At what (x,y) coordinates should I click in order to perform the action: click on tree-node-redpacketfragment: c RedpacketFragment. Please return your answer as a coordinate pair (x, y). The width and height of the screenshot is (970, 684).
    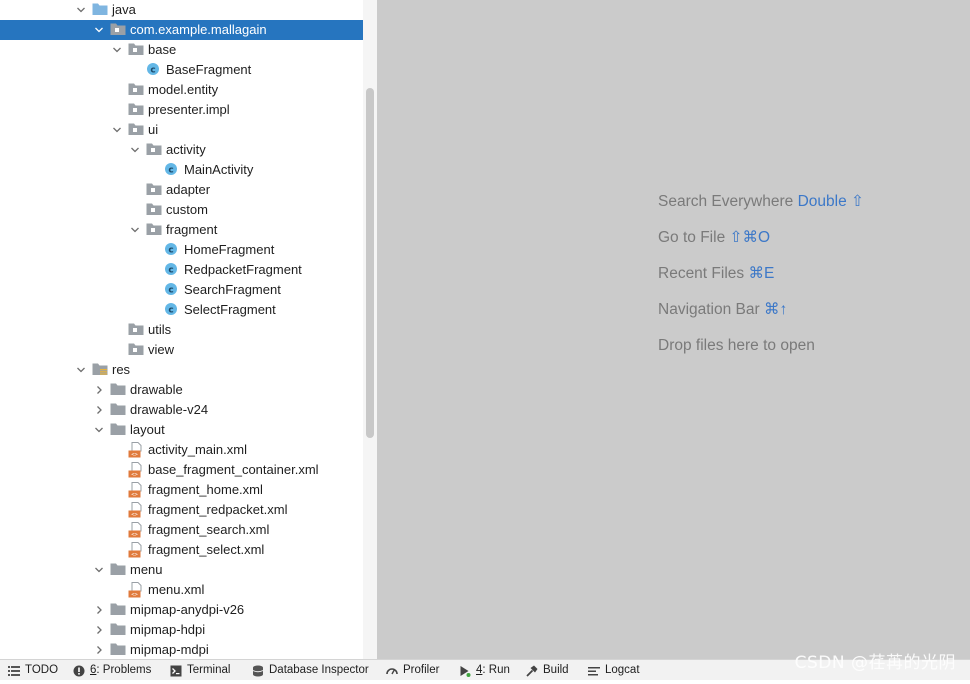
    Looking at the image, I should click on (181, 270).